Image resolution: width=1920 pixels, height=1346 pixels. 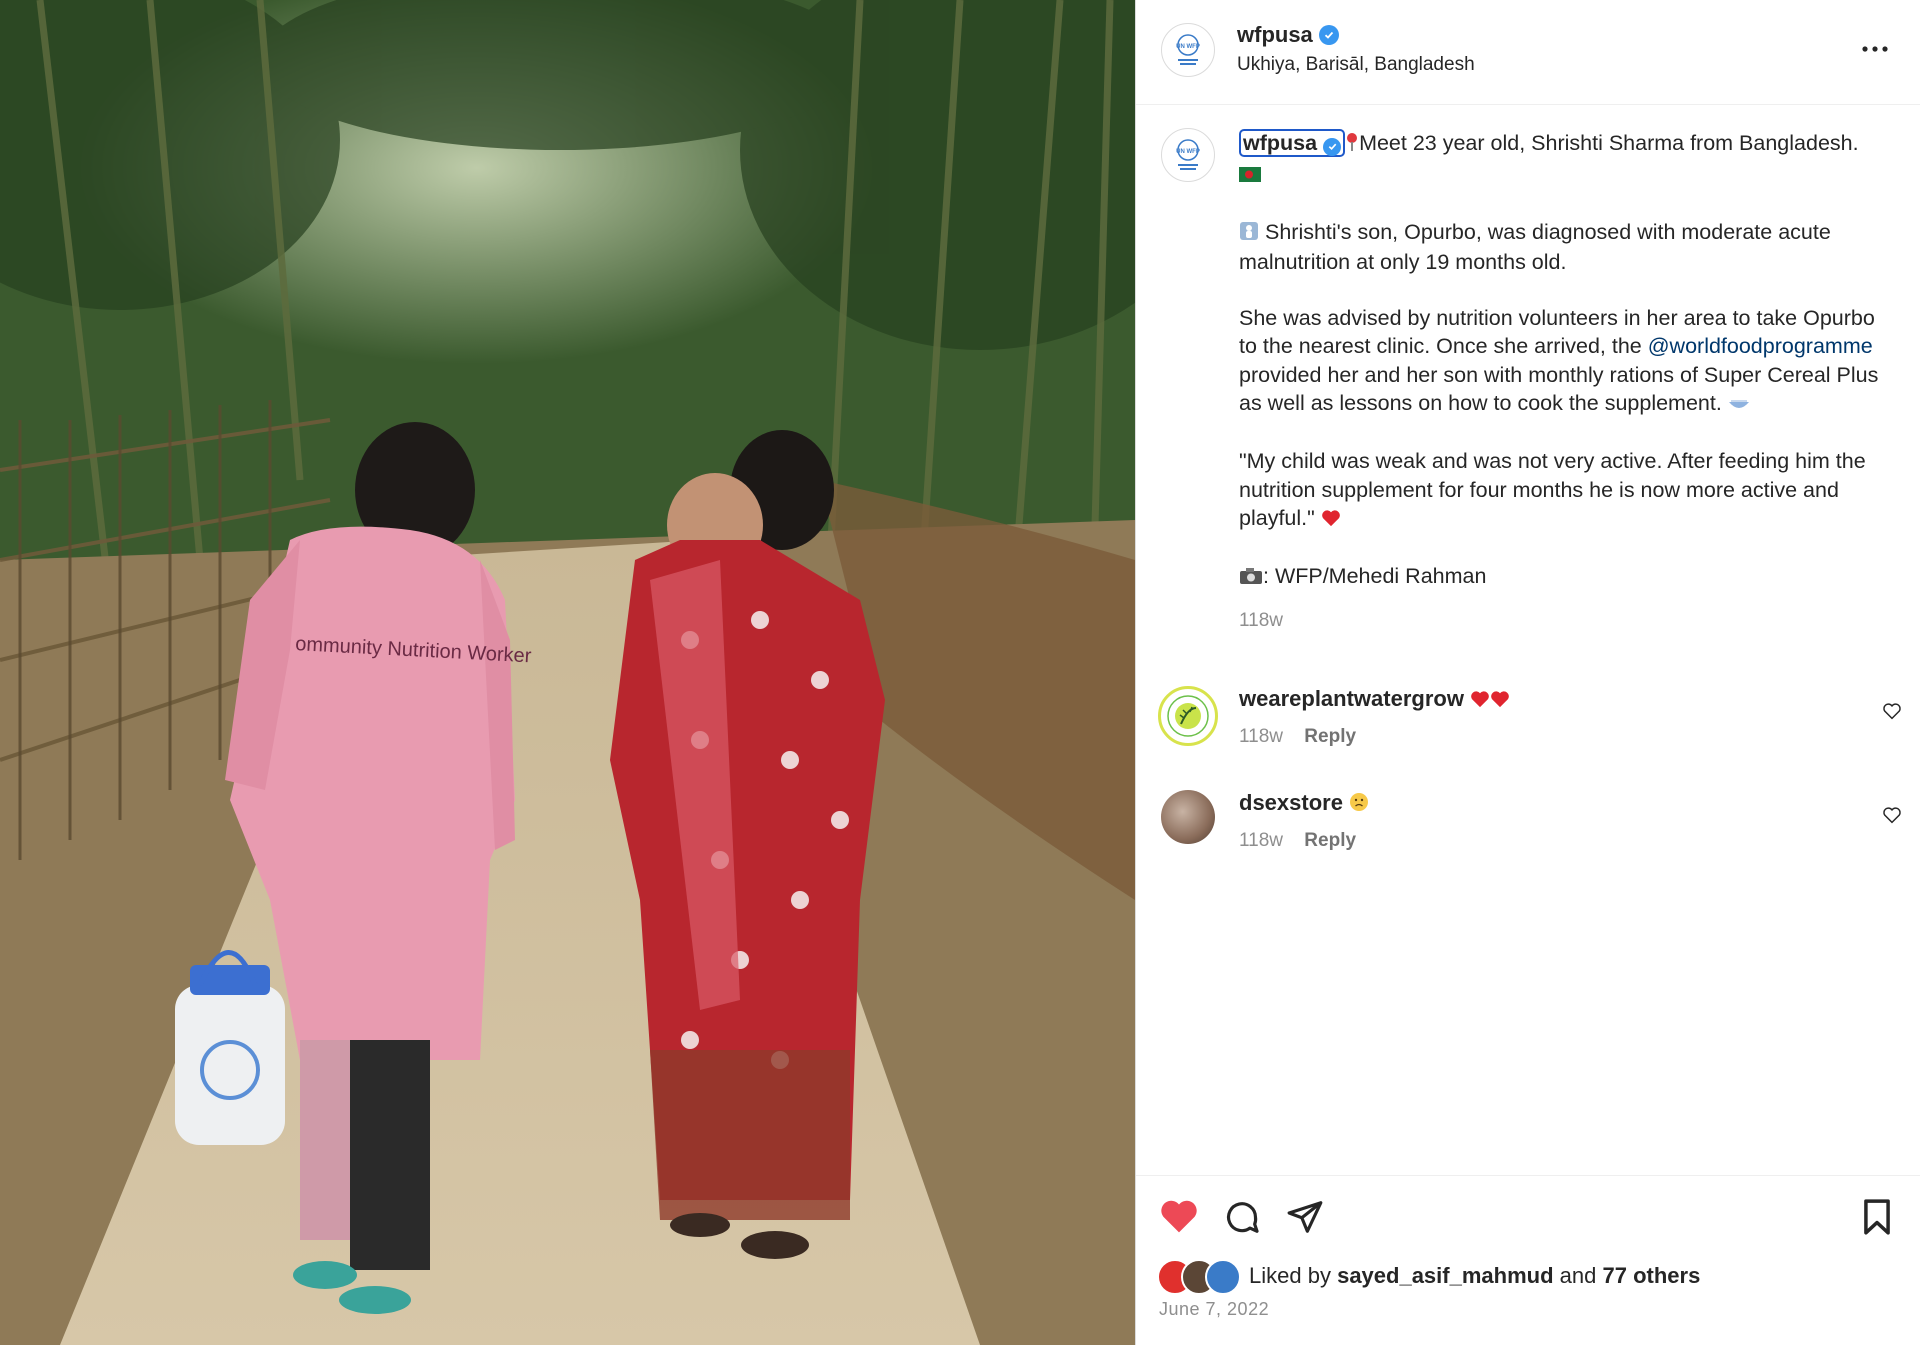 I want to click on pin-icon, so click(x=1352, y=145).